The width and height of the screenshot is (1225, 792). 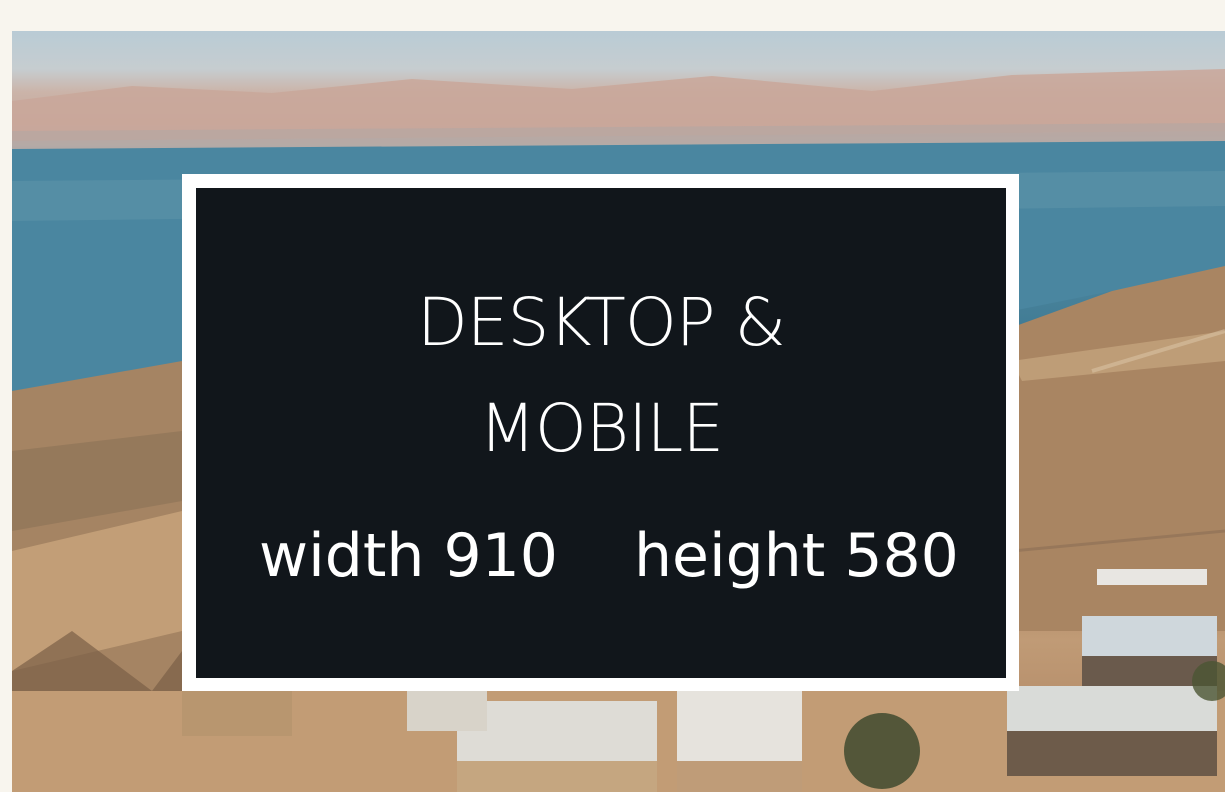 What do you see at coordinates (408, 556) in the screenshot?
I see `width-label: width 910` at bounding box center [408, 556].